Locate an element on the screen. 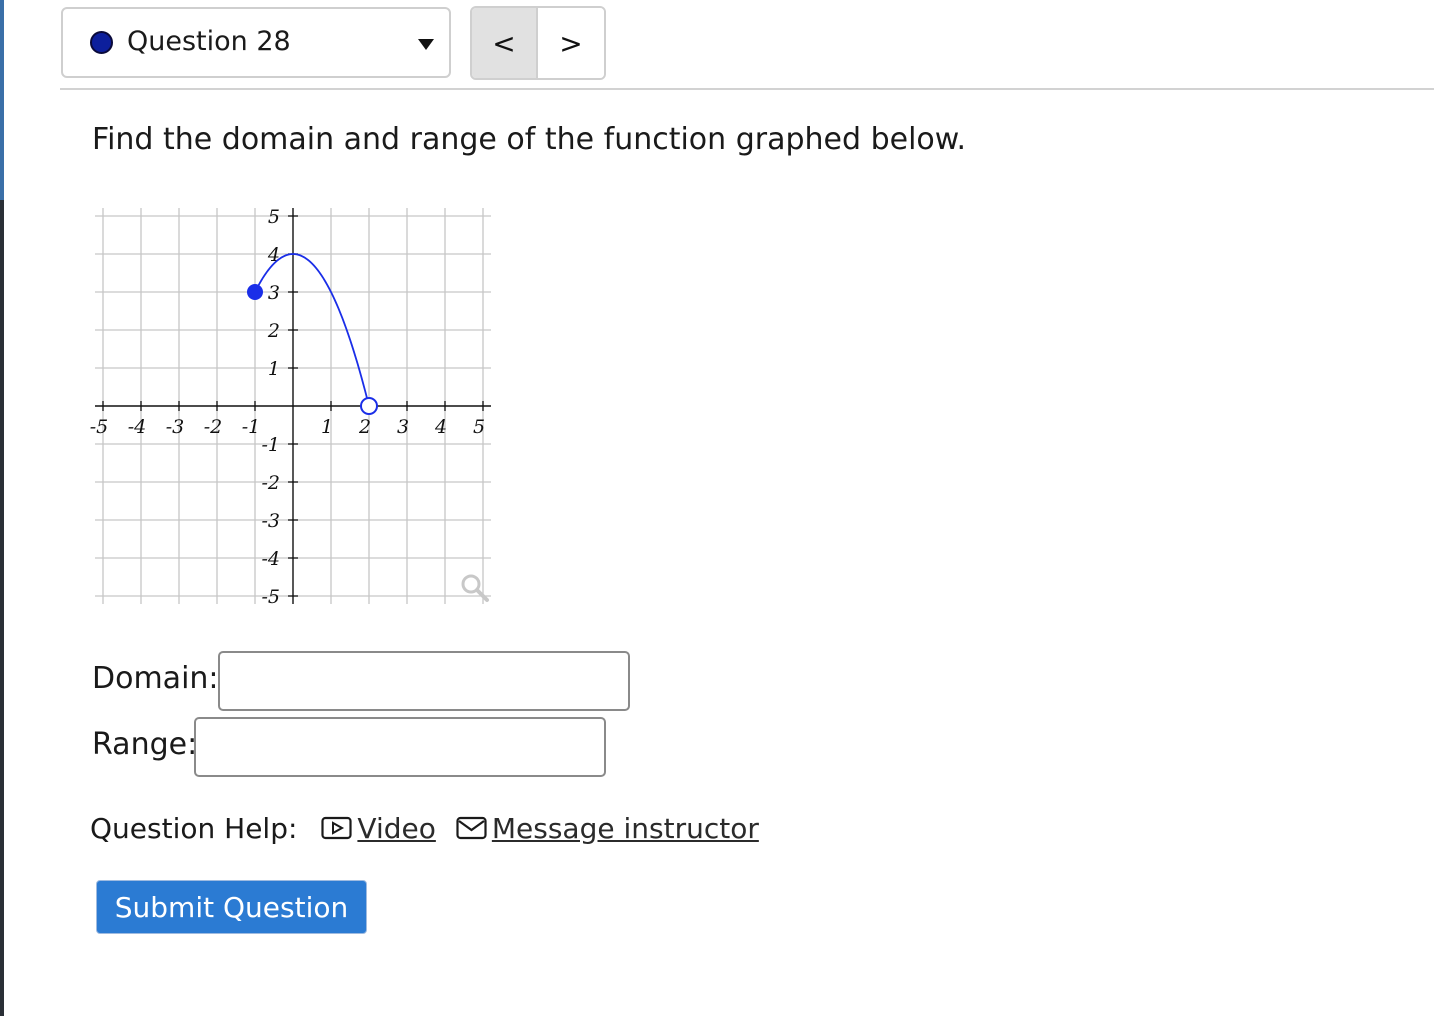 This screenshot has height=1016, width=1434. question-selector: Question 28 is located at coordinates (256, 42).